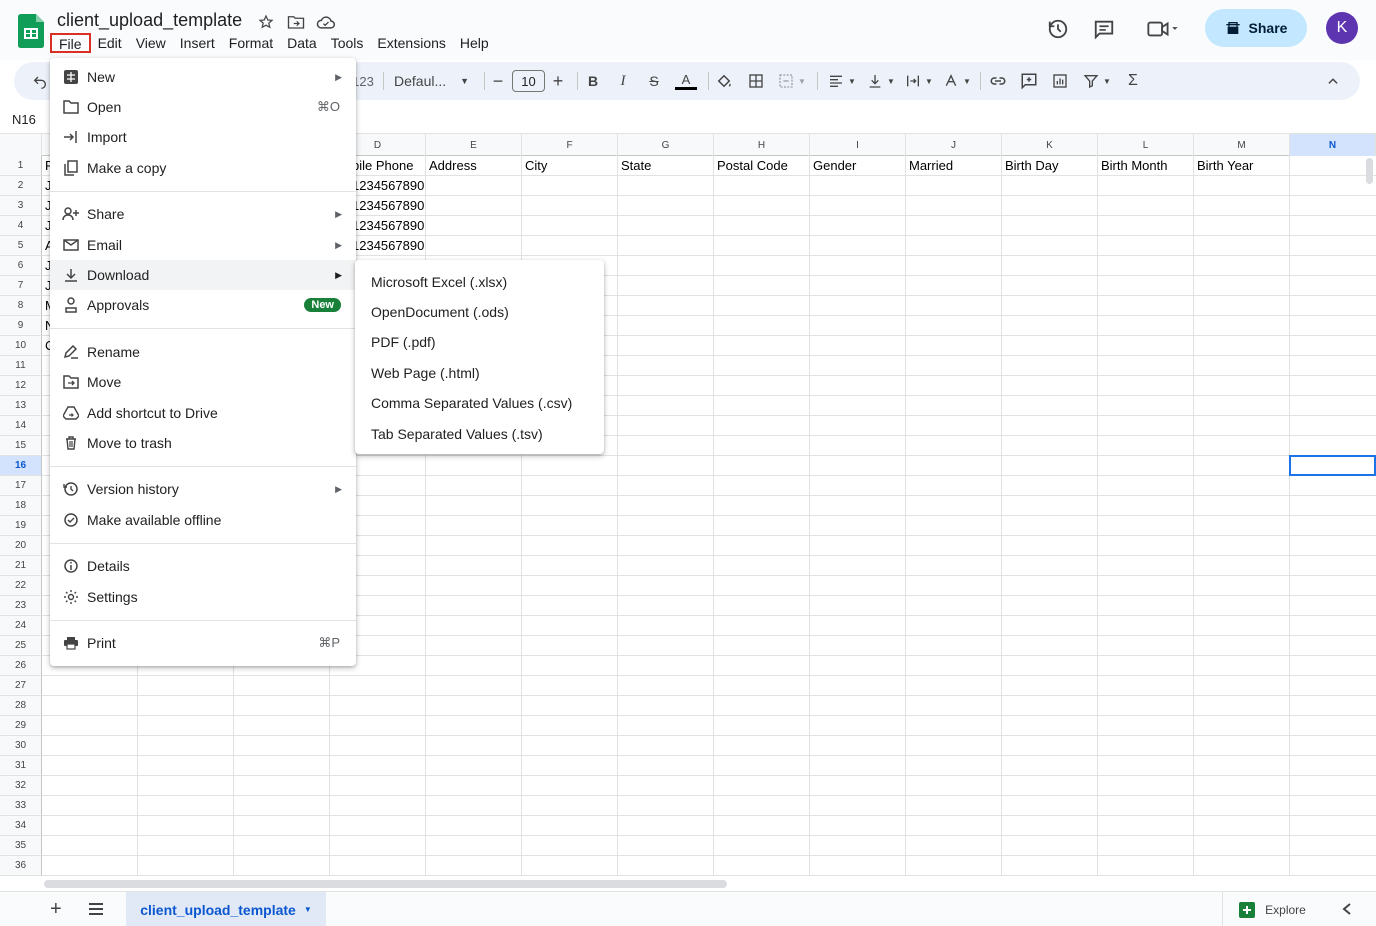 This screenshot has height=926, width=1376. What do you see at coordinates (203, 214) in the screenshot?
I see `menu-item-share: Share ▶` at bounding box center [203, 214].